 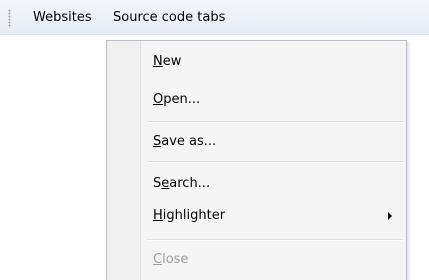 I want to click on menu-bar: Websites Source code tabs, so click(x=214, y=17).